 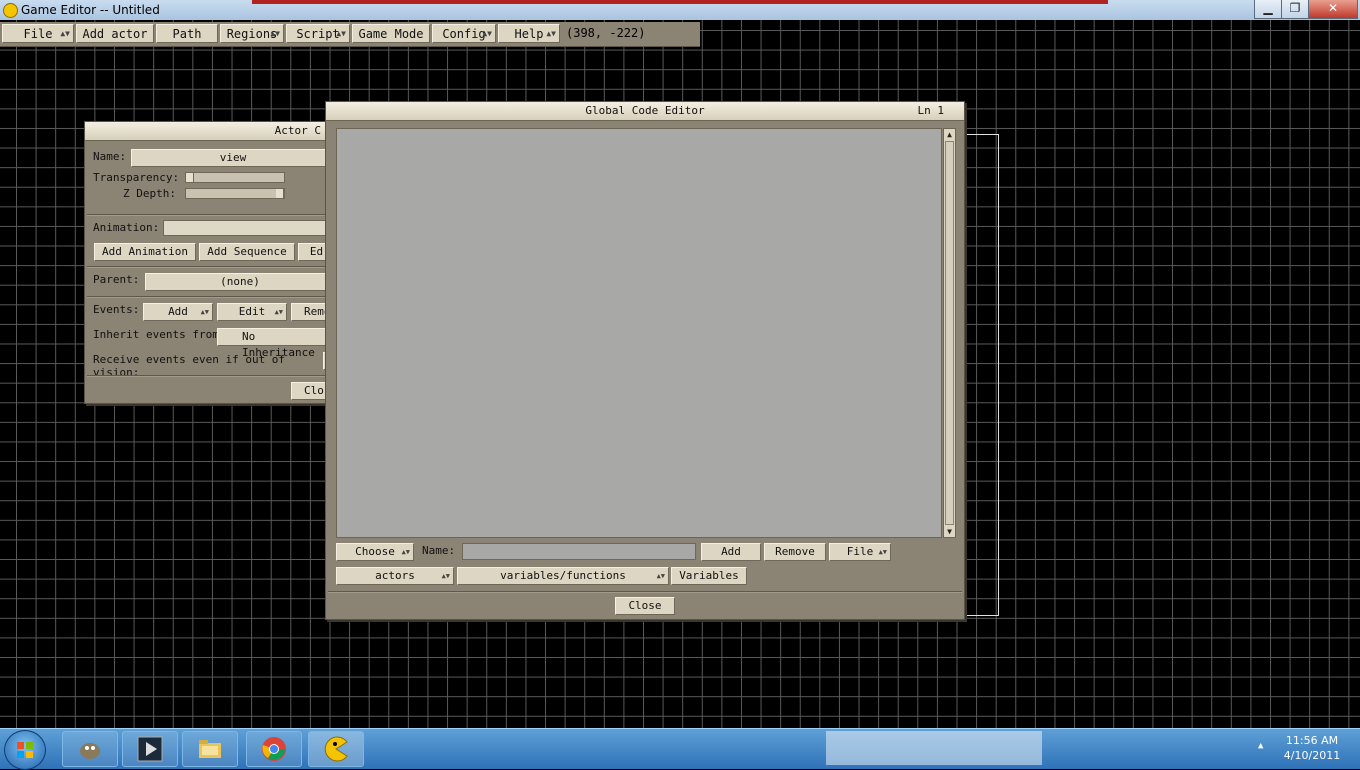 What do you see at coordinates (1268, 9) in the screenshot?
I see `minimize-button: ▁` at bounding box center [1268, 9].